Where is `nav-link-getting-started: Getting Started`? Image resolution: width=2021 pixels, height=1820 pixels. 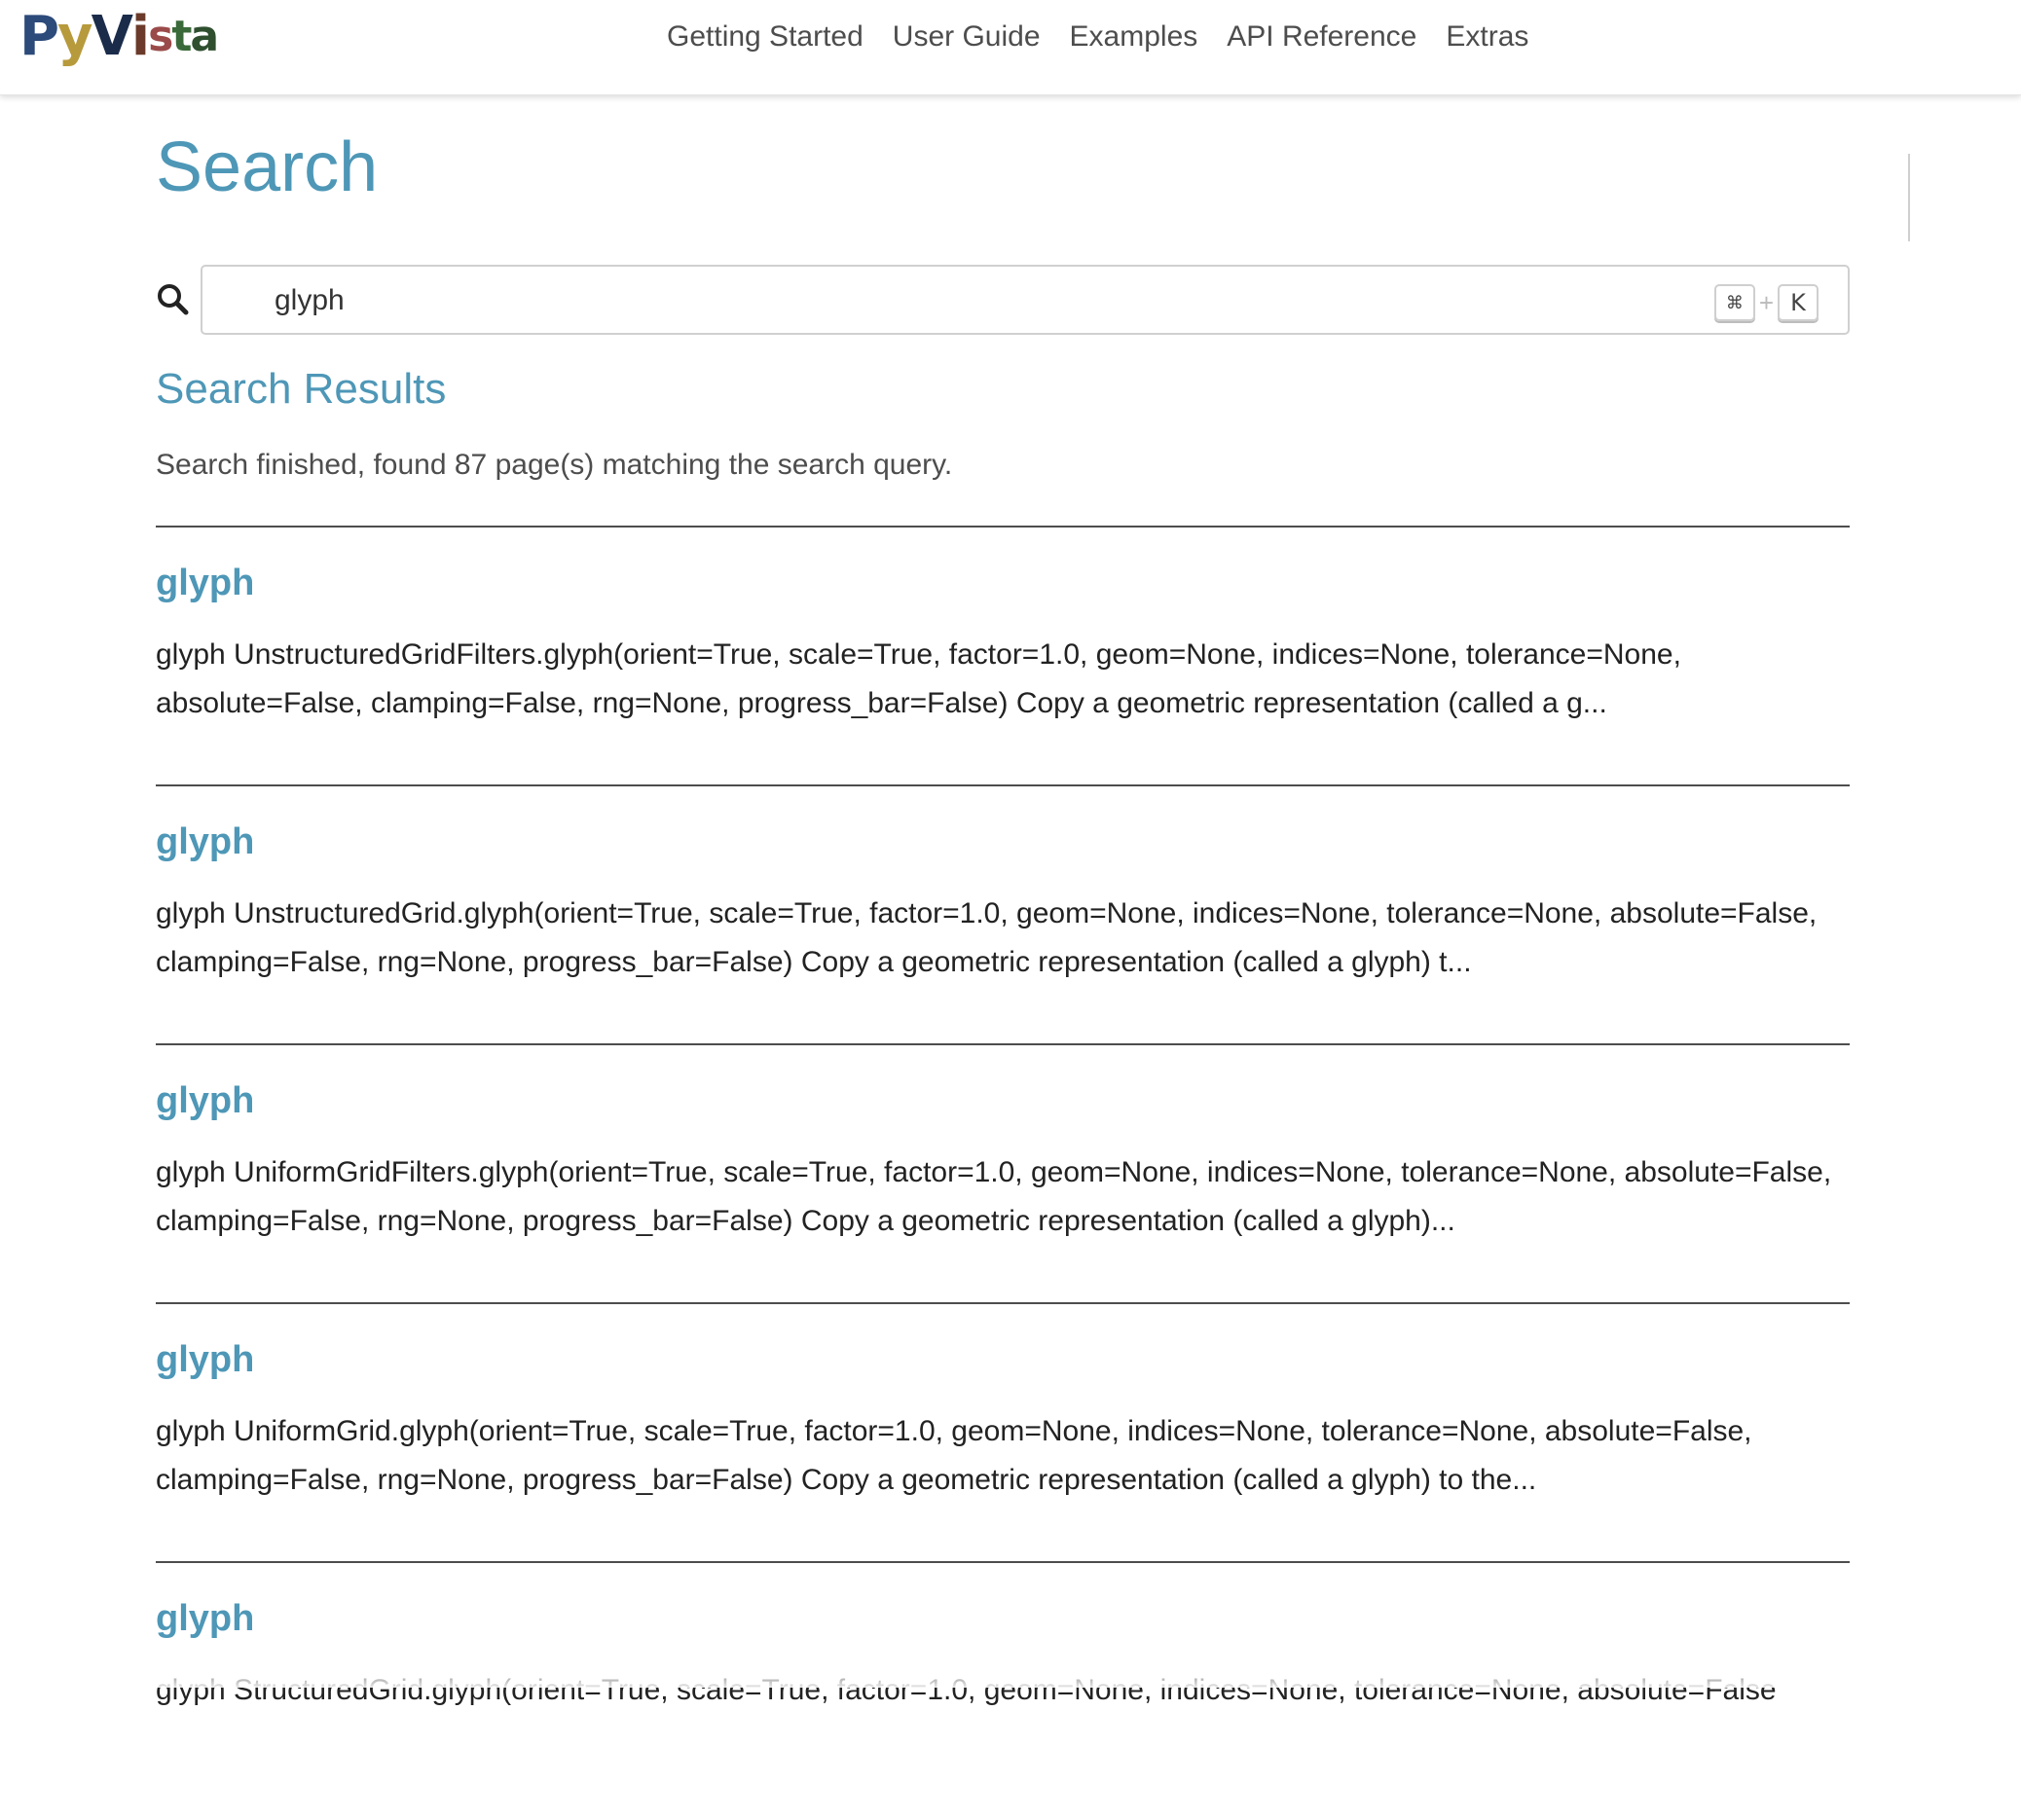 nav-link-getting-started: Getting Started is located at coordinates (765, 37).